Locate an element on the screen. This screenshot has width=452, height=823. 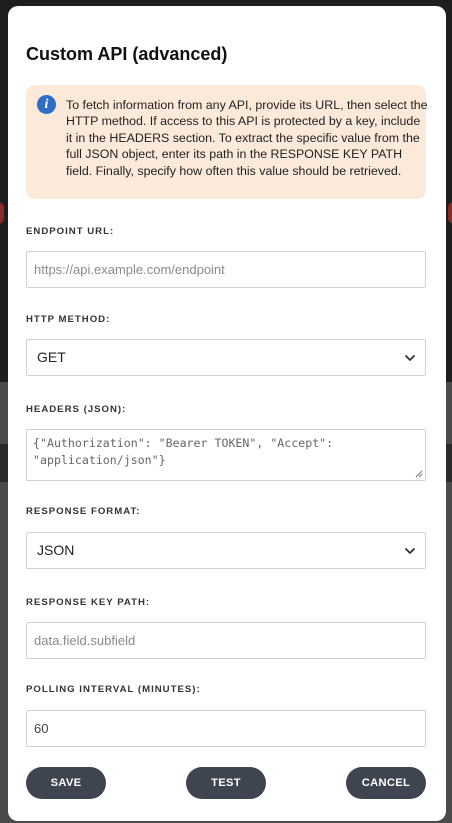
http-method-value: GET is located at coordinates (51, 357).